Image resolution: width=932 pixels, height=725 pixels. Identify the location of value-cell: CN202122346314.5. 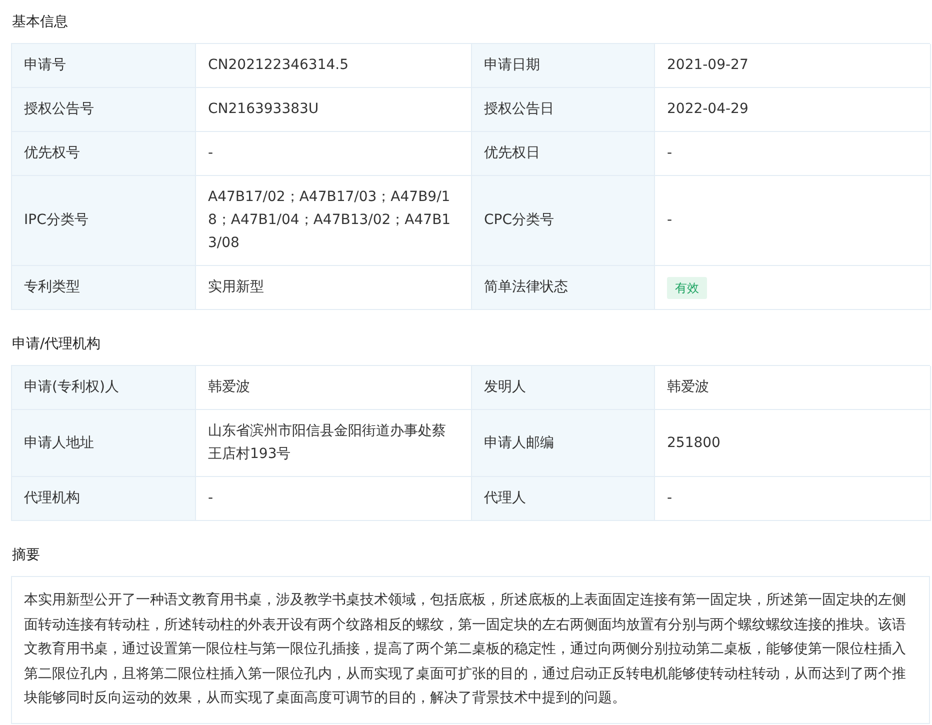
(334, 66).